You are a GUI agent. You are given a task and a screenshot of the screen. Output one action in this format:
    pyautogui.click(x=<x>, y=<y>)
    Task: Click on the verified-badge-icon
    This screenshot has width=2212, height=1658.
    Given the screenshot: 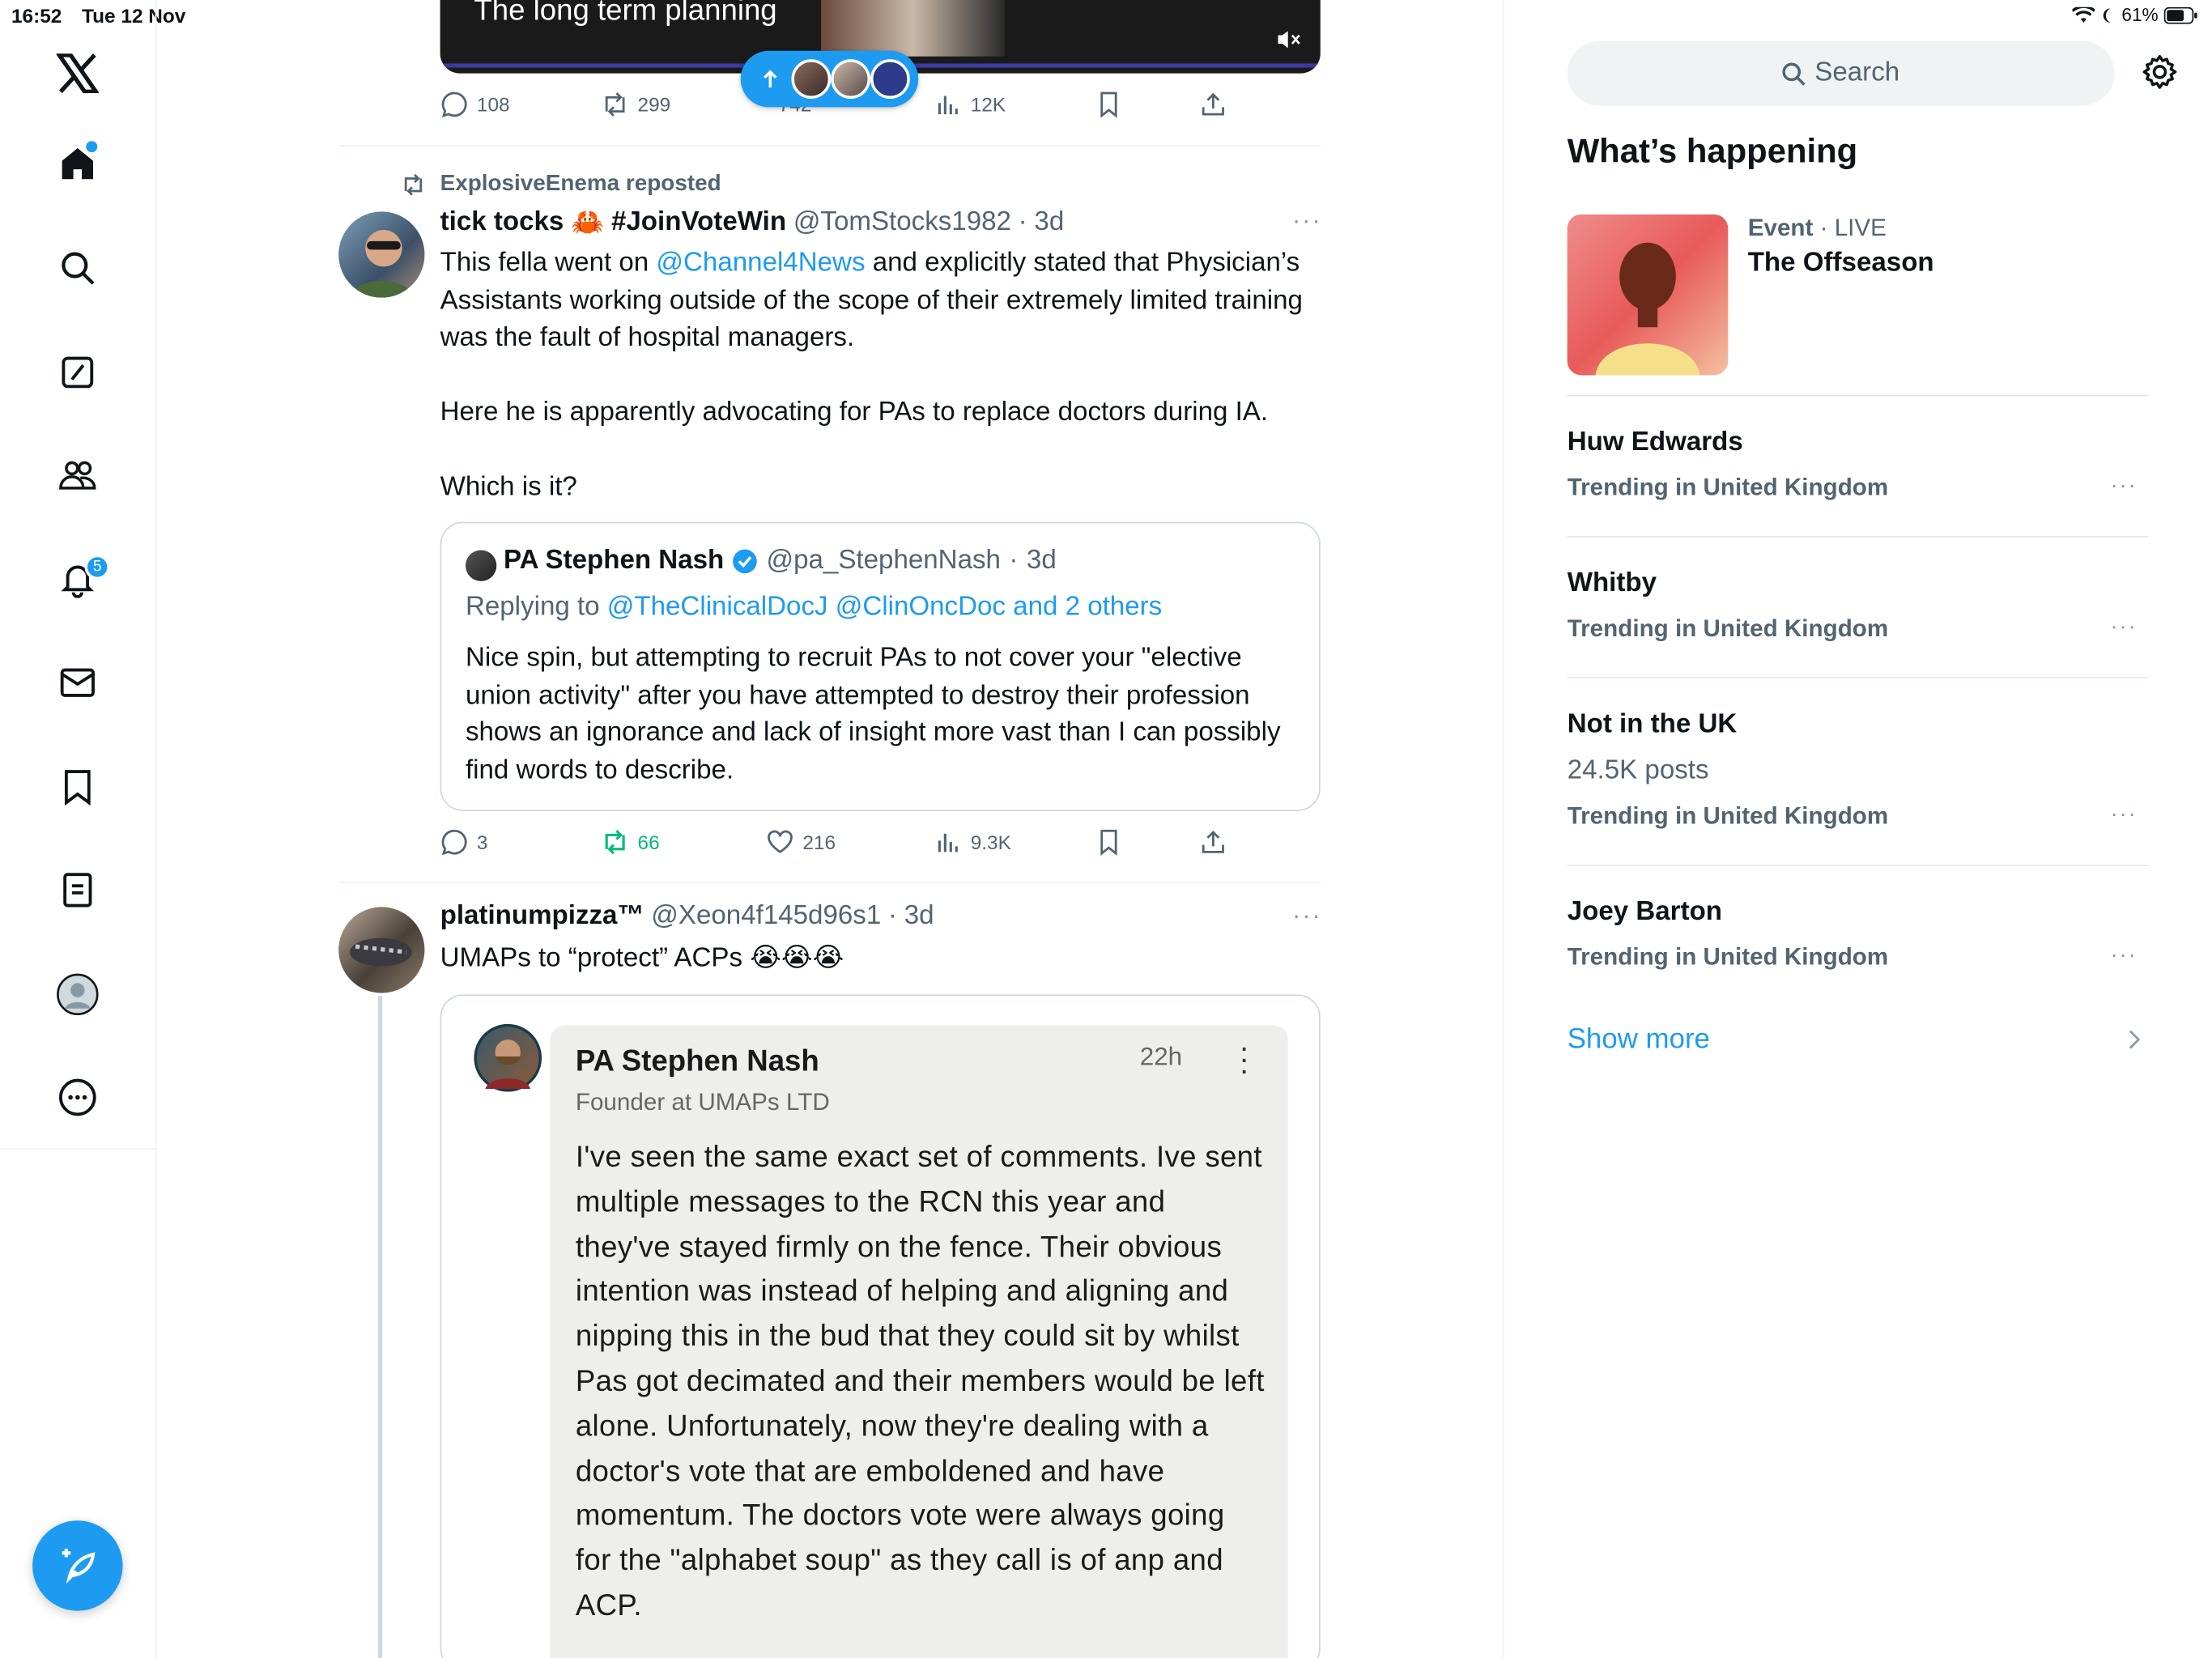 What is the action you would take?
    pyautogui.click(x=745, y=561)
    